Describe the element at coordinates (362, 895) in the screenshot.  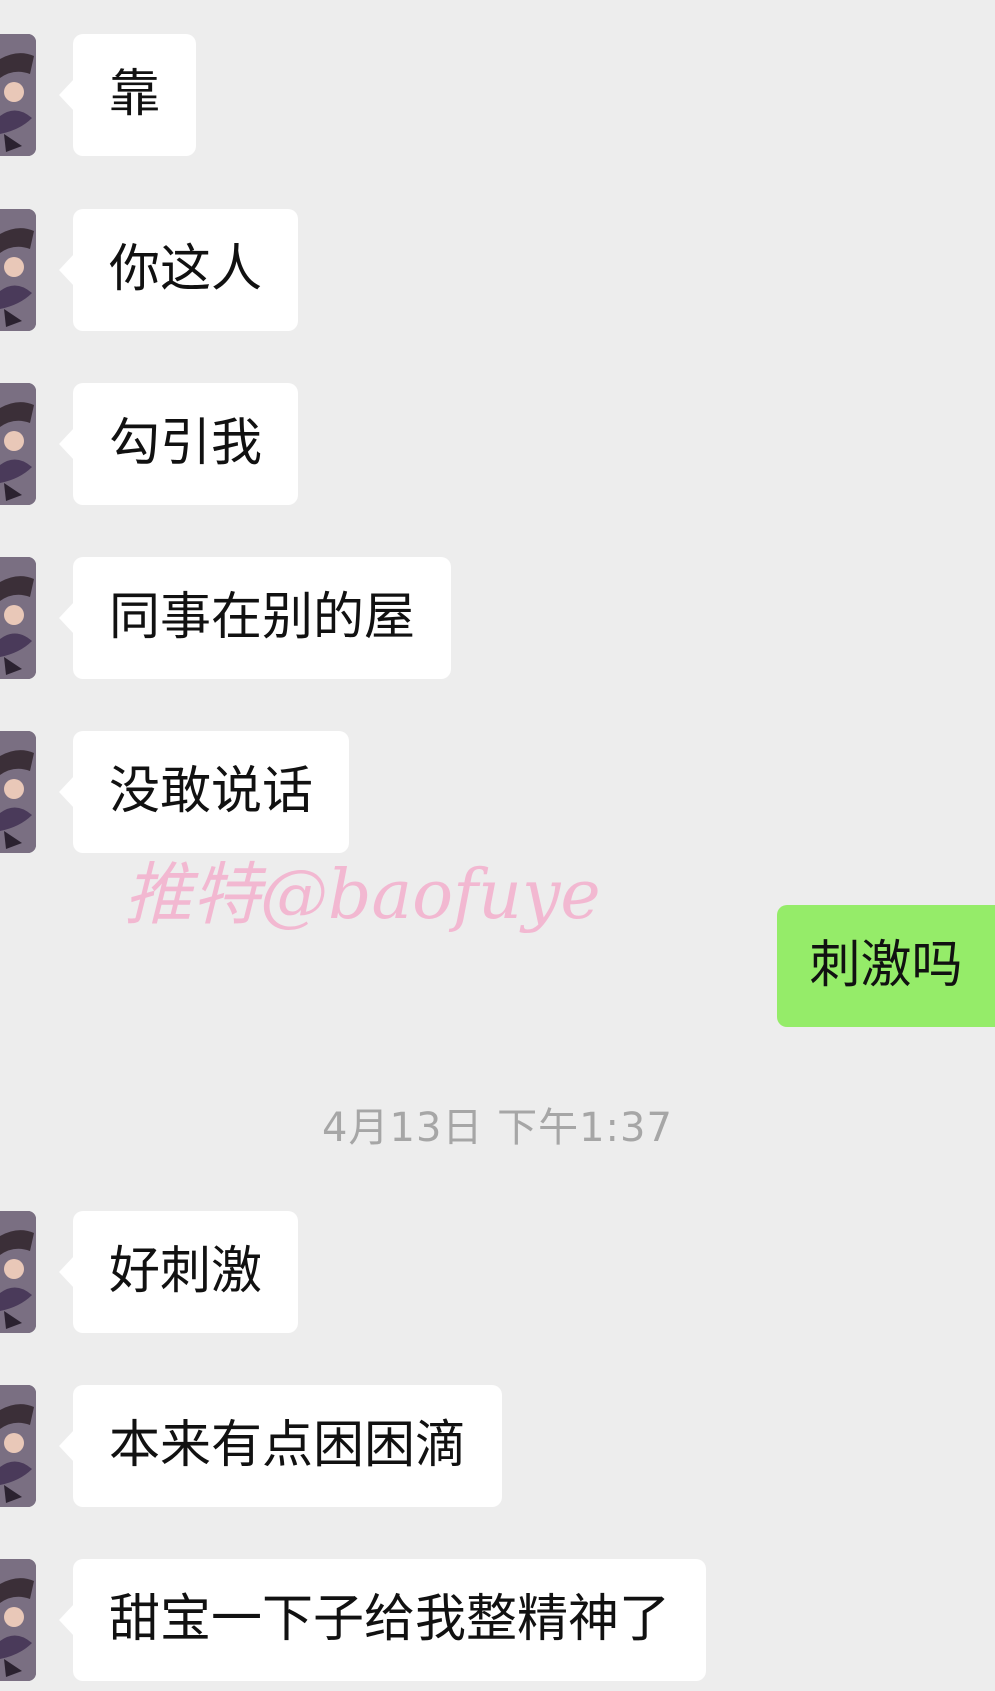
I see `watermark-text: 推特@baofuye` at that location.